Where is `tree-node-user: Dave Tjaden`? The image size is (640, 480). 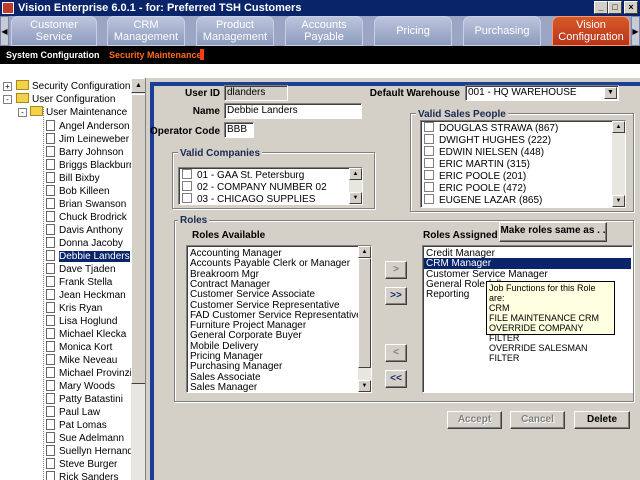
tree-node-user: Dave Tjaden is located at coordinates (81, 269).